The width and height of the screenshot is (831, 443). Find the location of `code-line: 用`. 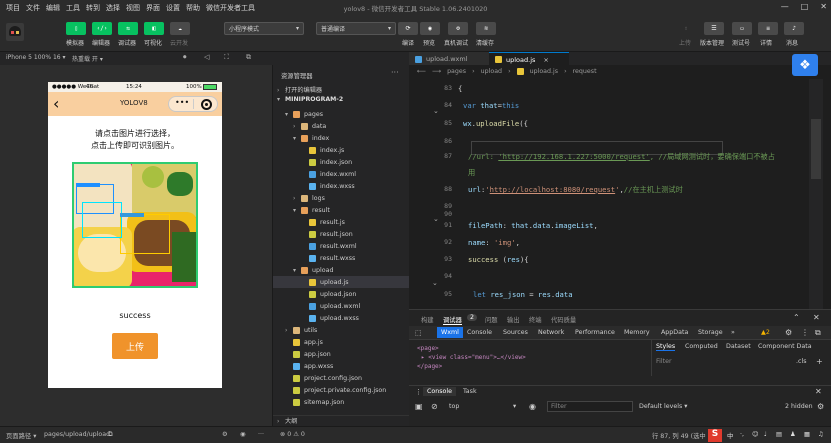

code-line: 用 is located at coordinates (471, 173).